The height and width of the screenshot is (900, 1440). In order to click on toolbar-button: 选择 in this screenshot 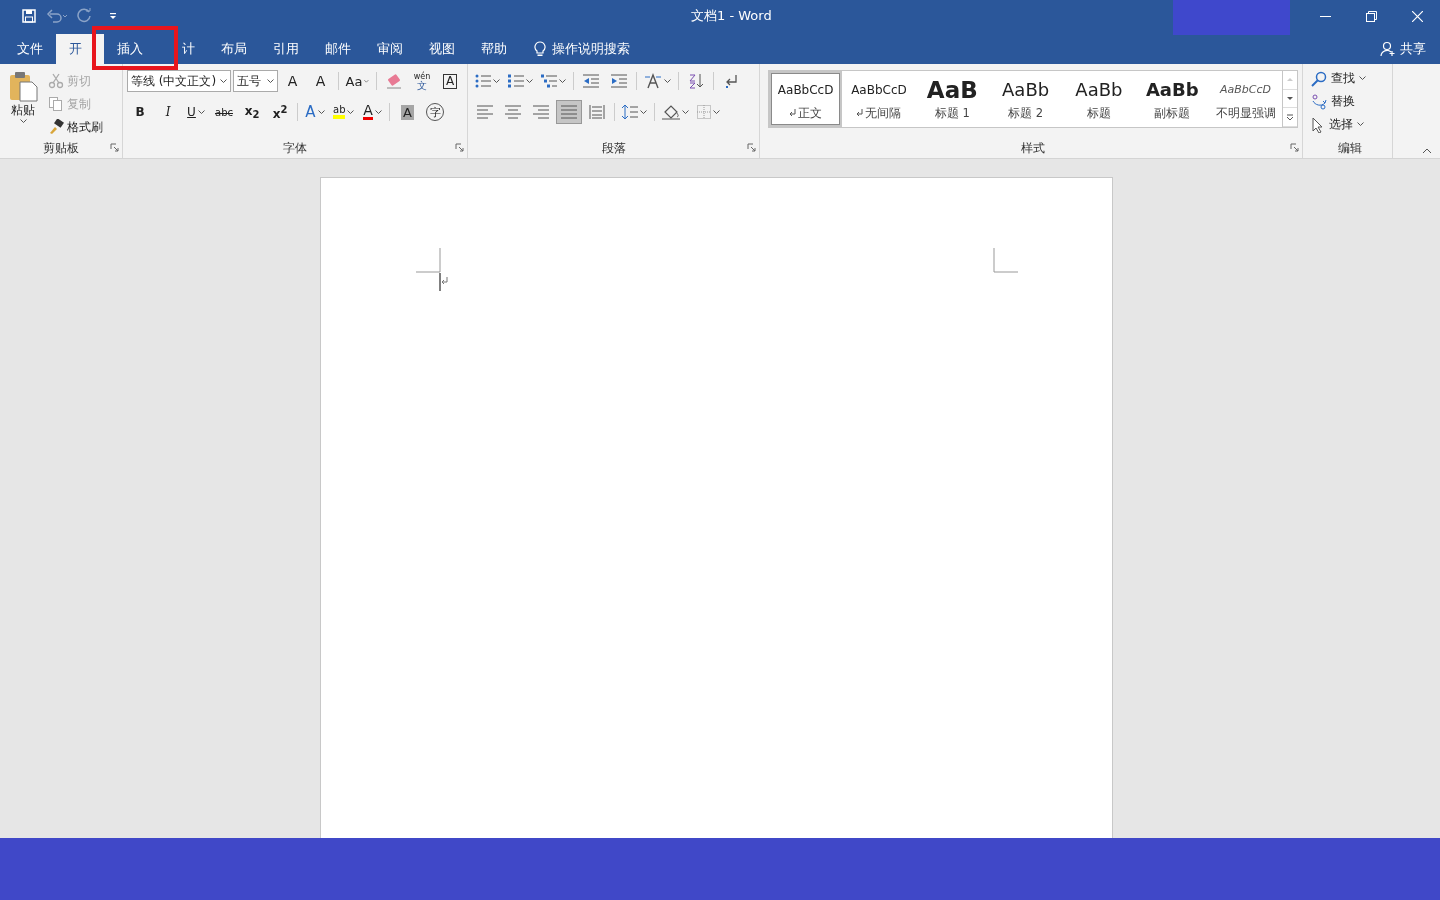, I will do `click(1349, 124)`.